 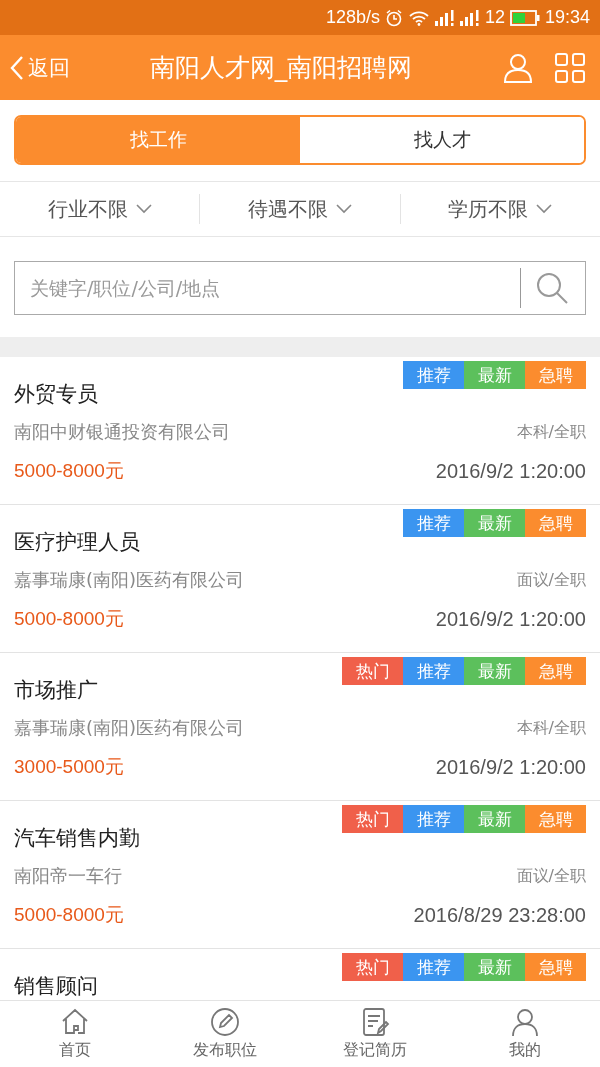 I want to click on person-icon, so click(x=525, y=1022).